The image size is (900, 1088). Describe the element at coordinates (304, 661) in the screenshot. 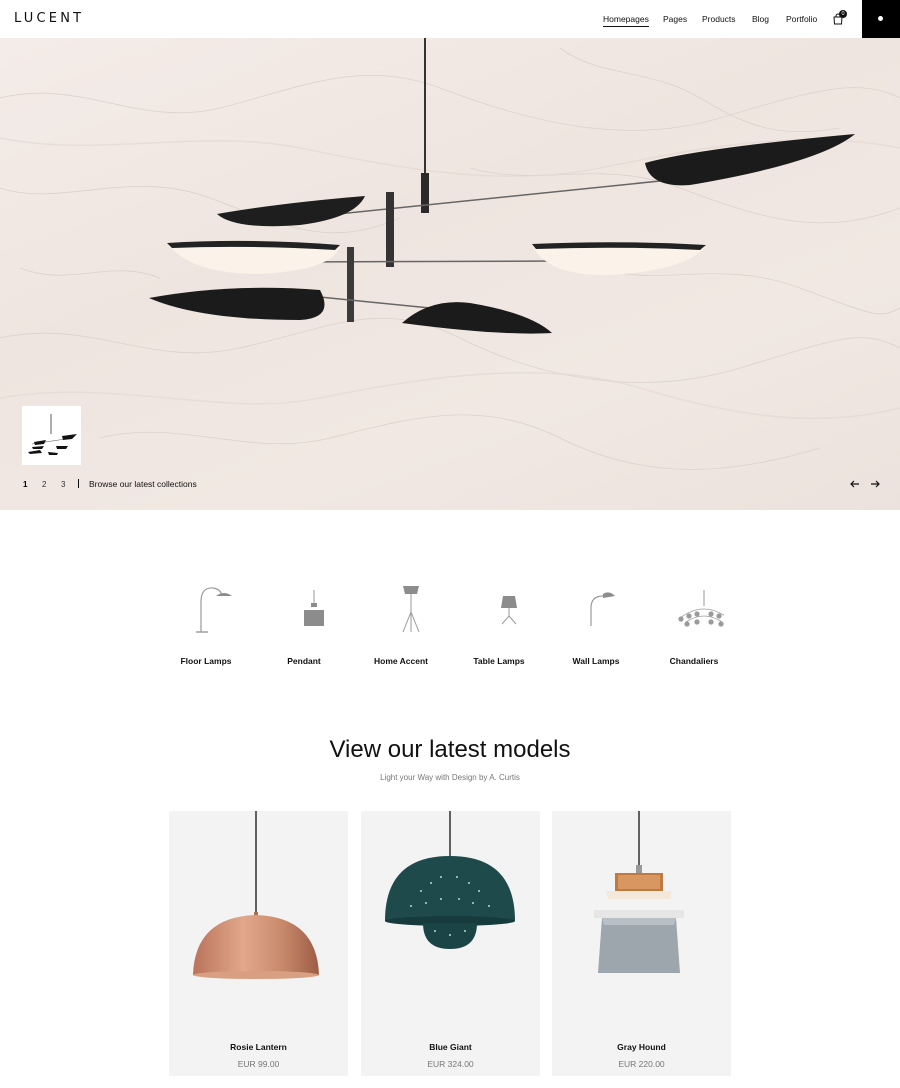

I see `category-label-pendant: Pendant` at that location.